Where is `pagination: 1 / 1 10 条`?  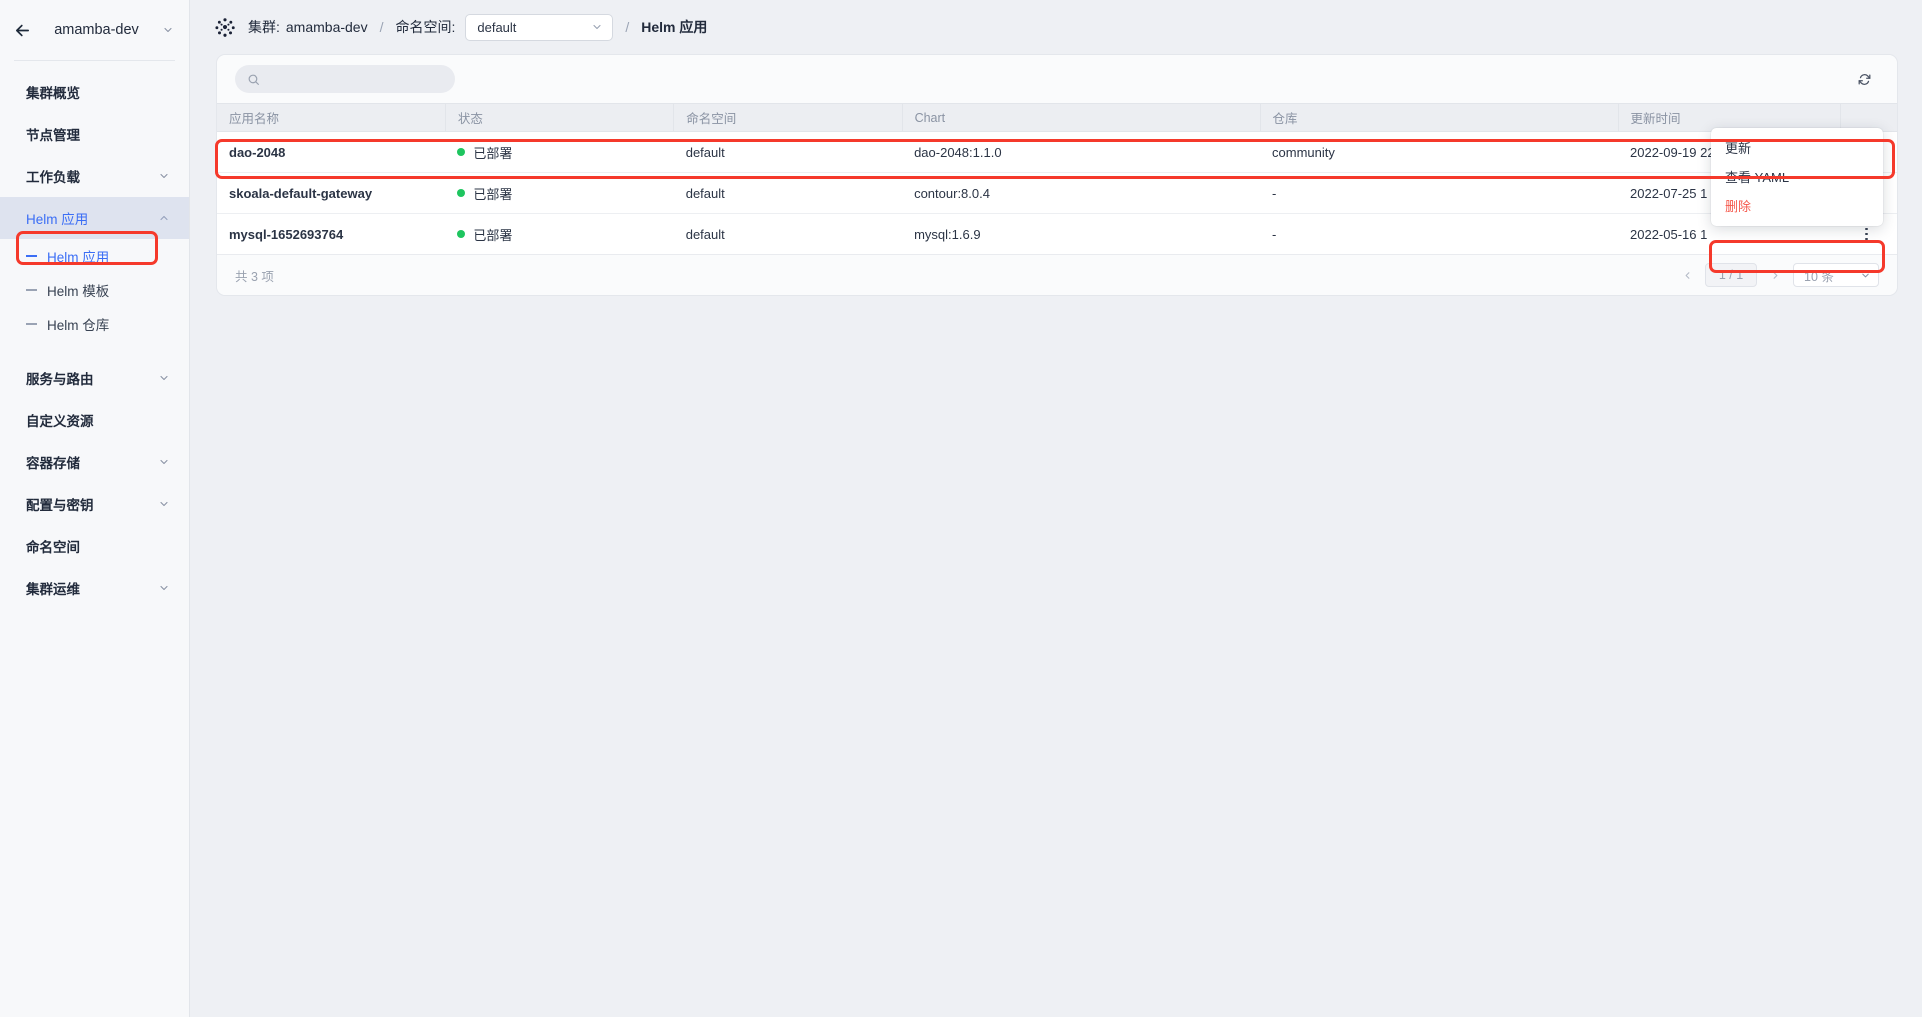
pagination: 1 / 1 10 条 is located at coordinates (1778, 275).